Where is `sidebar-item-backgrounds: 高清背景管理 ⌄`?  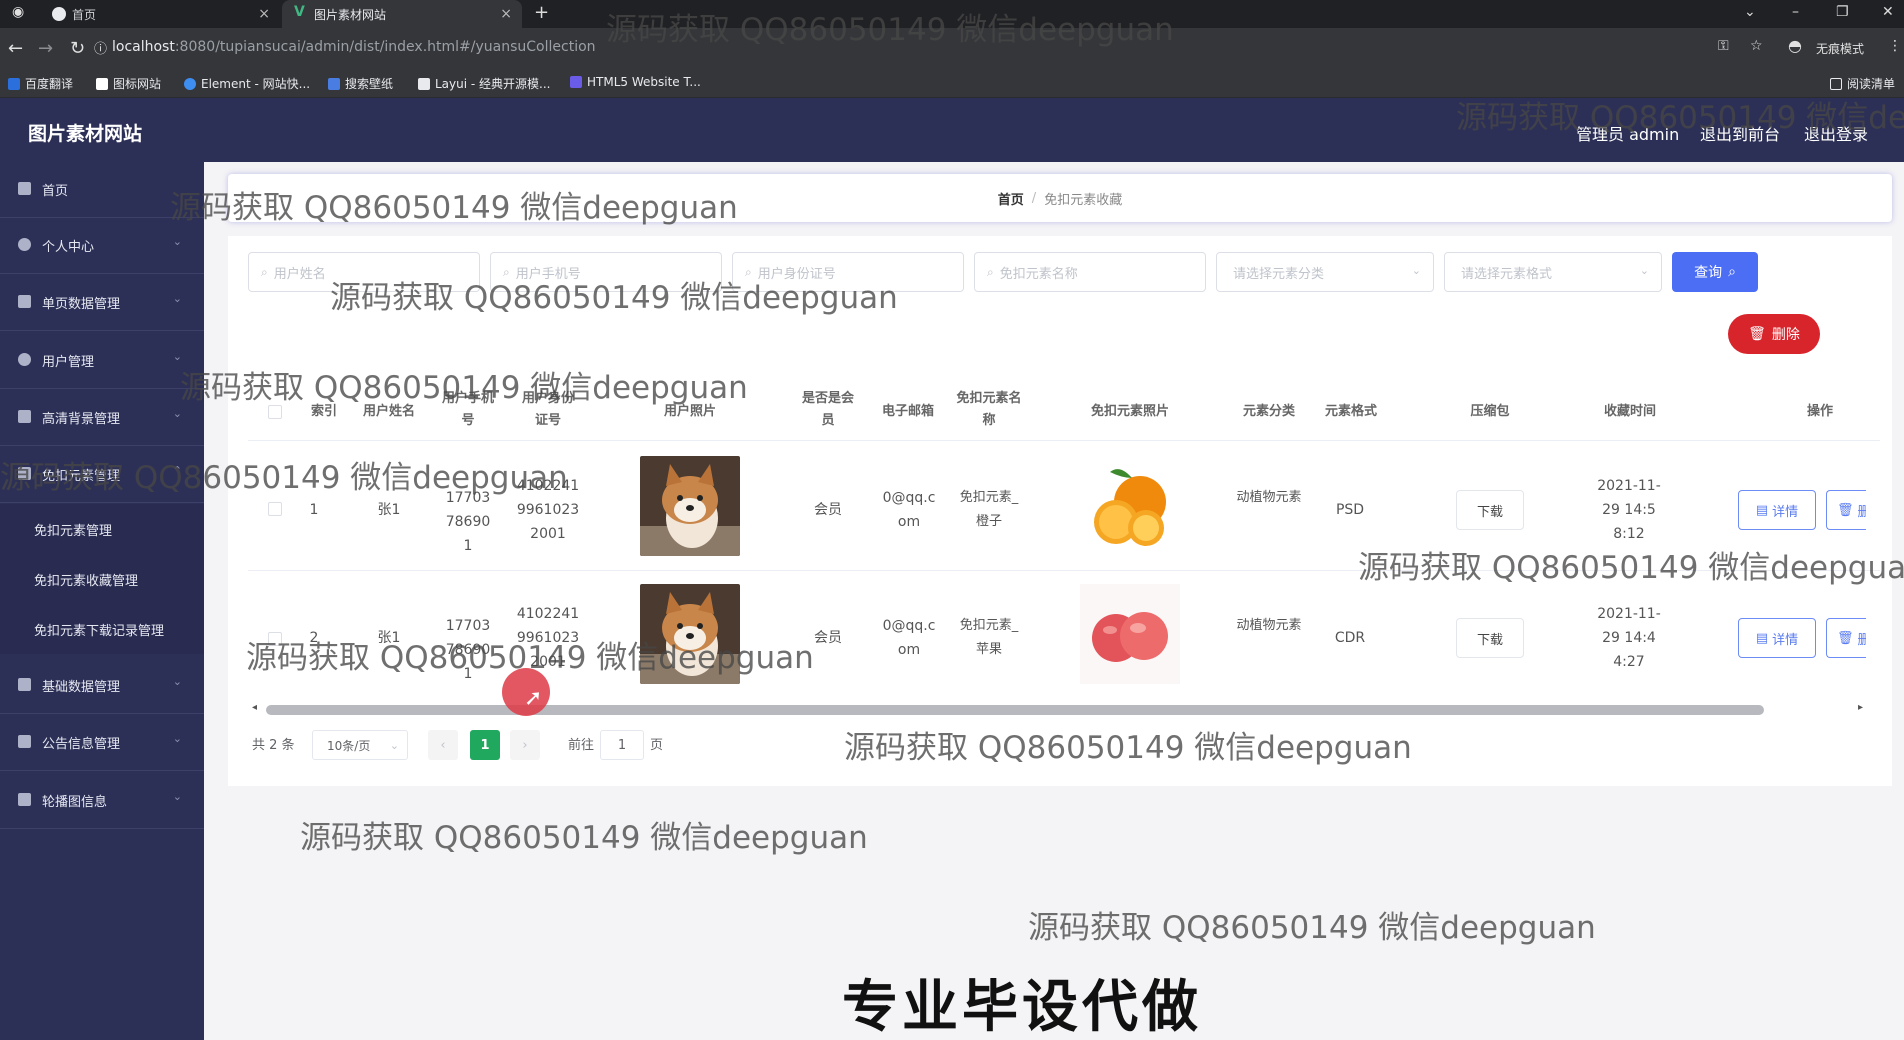 sidebar-item-backgrounds: 高清背景管理 ⌄ is located at coordinates (102, 418).